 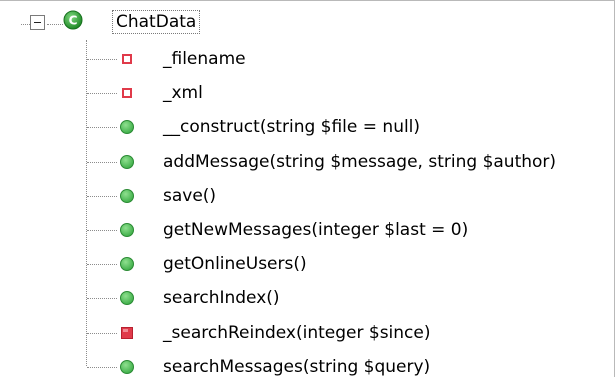 What do you see at coordinates (316, 230) in the screenshot?
I see `member-label: getNewMessages(integer $last = 0)` at bounding box center [316, 230].